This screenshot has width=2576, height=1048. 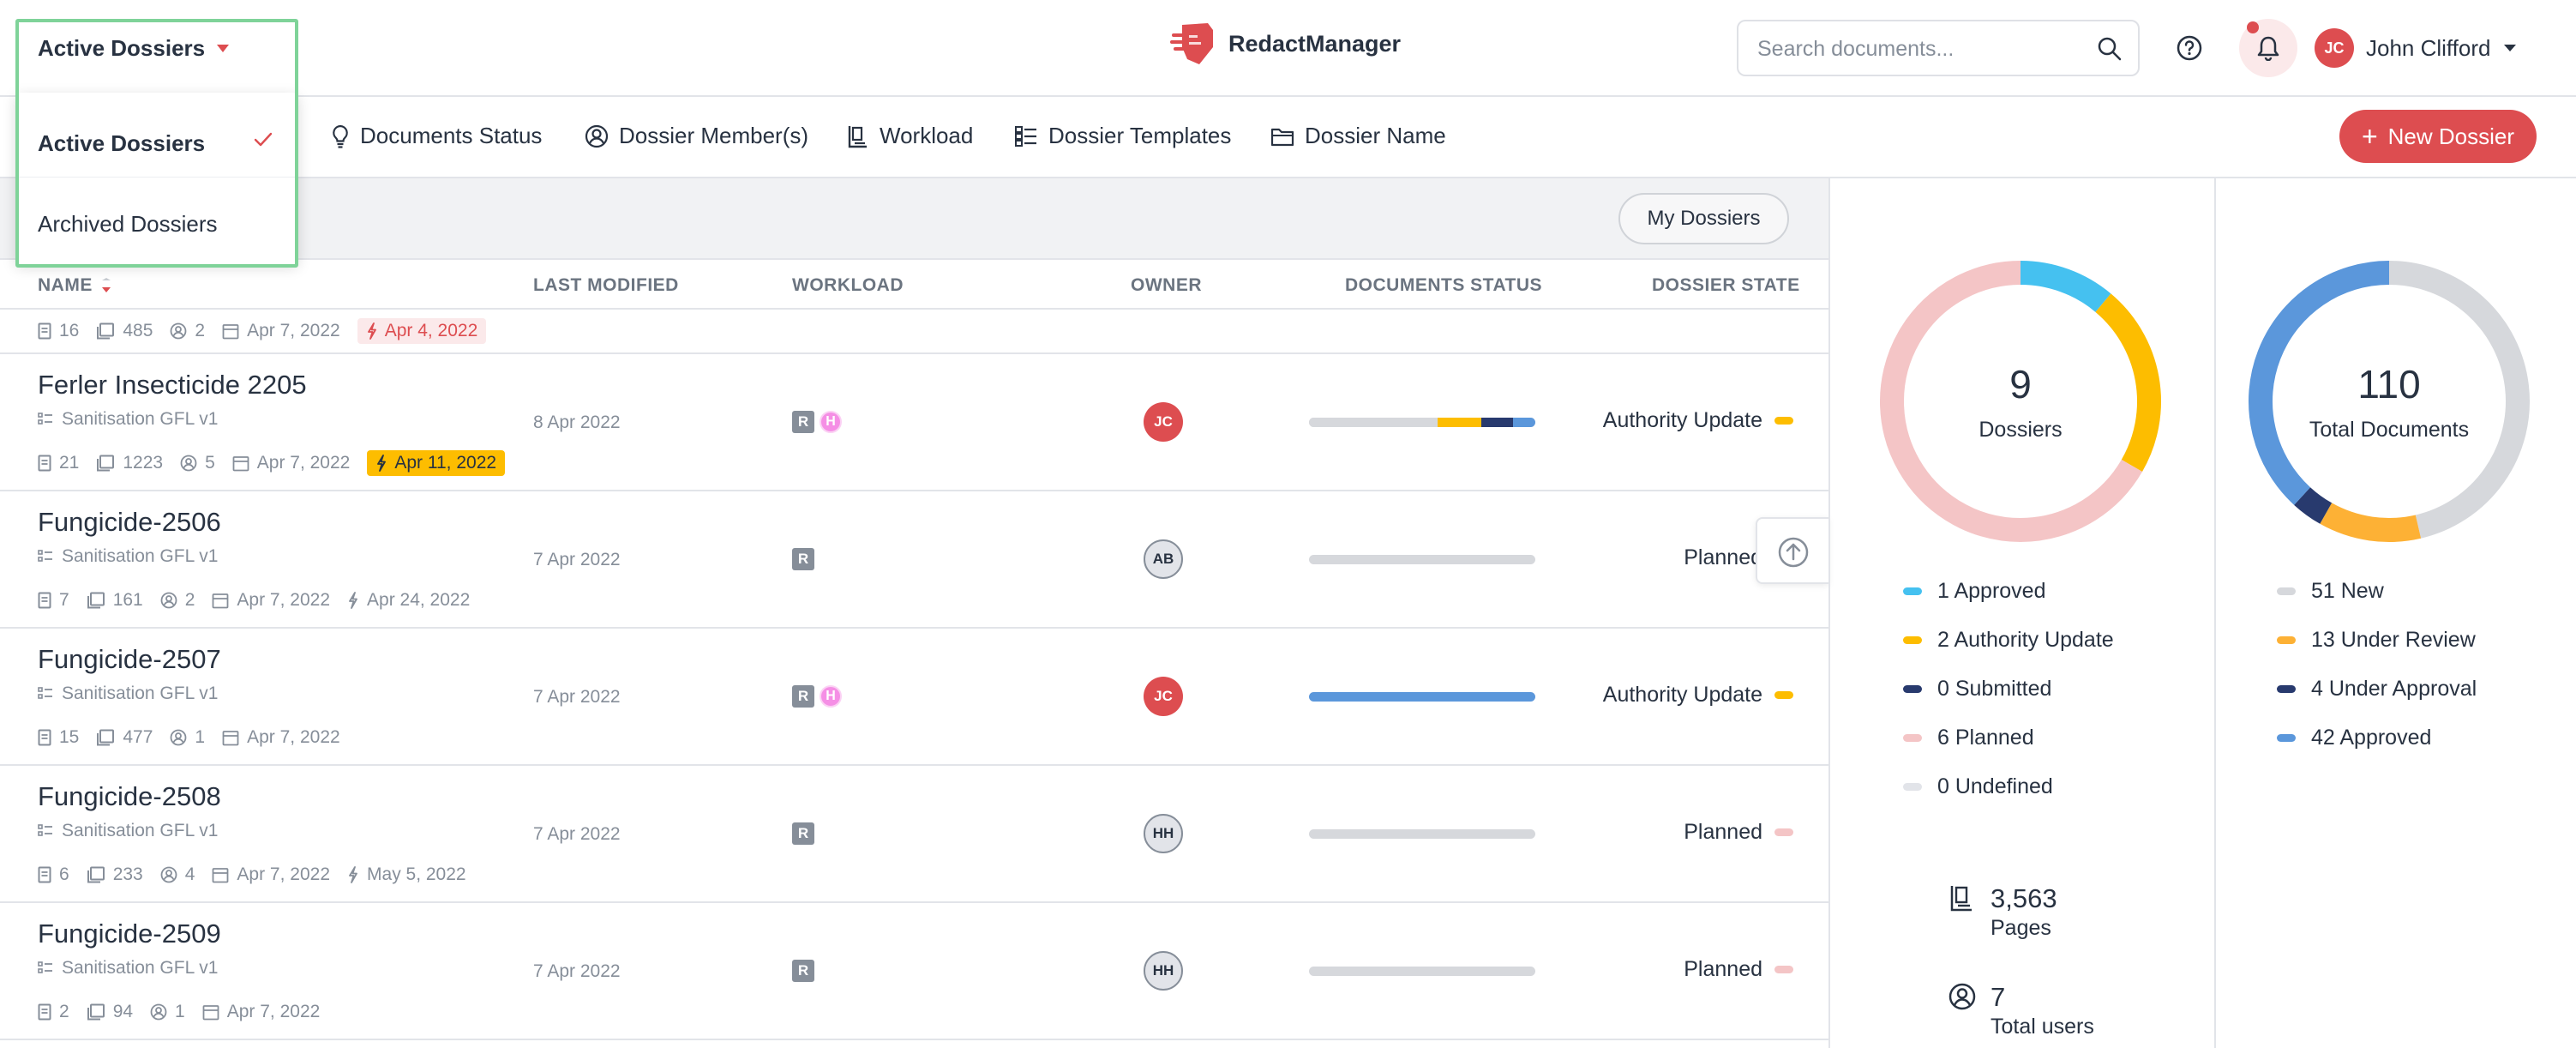 What do you see at coordinates (69, 737) in the screenshot?
I see `stat-value: 15` at bounding box center [69, 737].